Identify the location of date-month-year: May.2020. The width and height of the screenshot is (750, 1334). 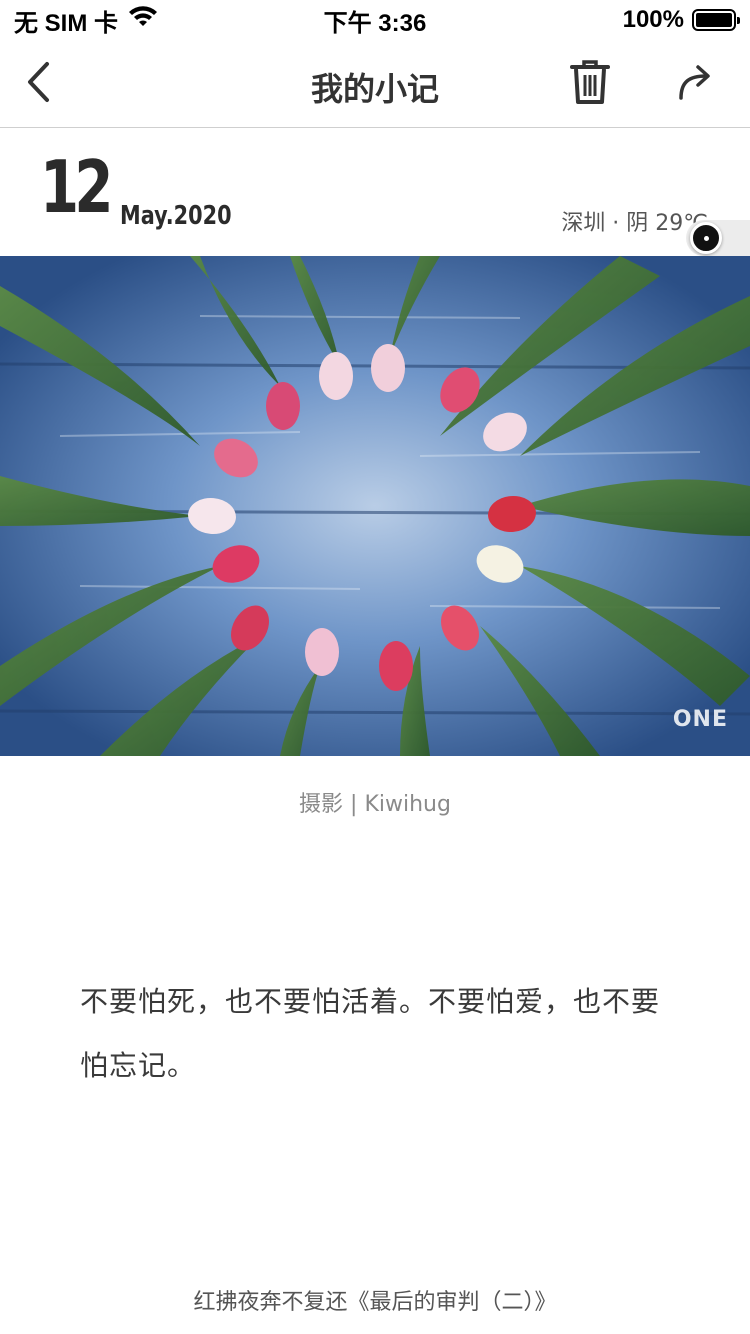
(176, 216).